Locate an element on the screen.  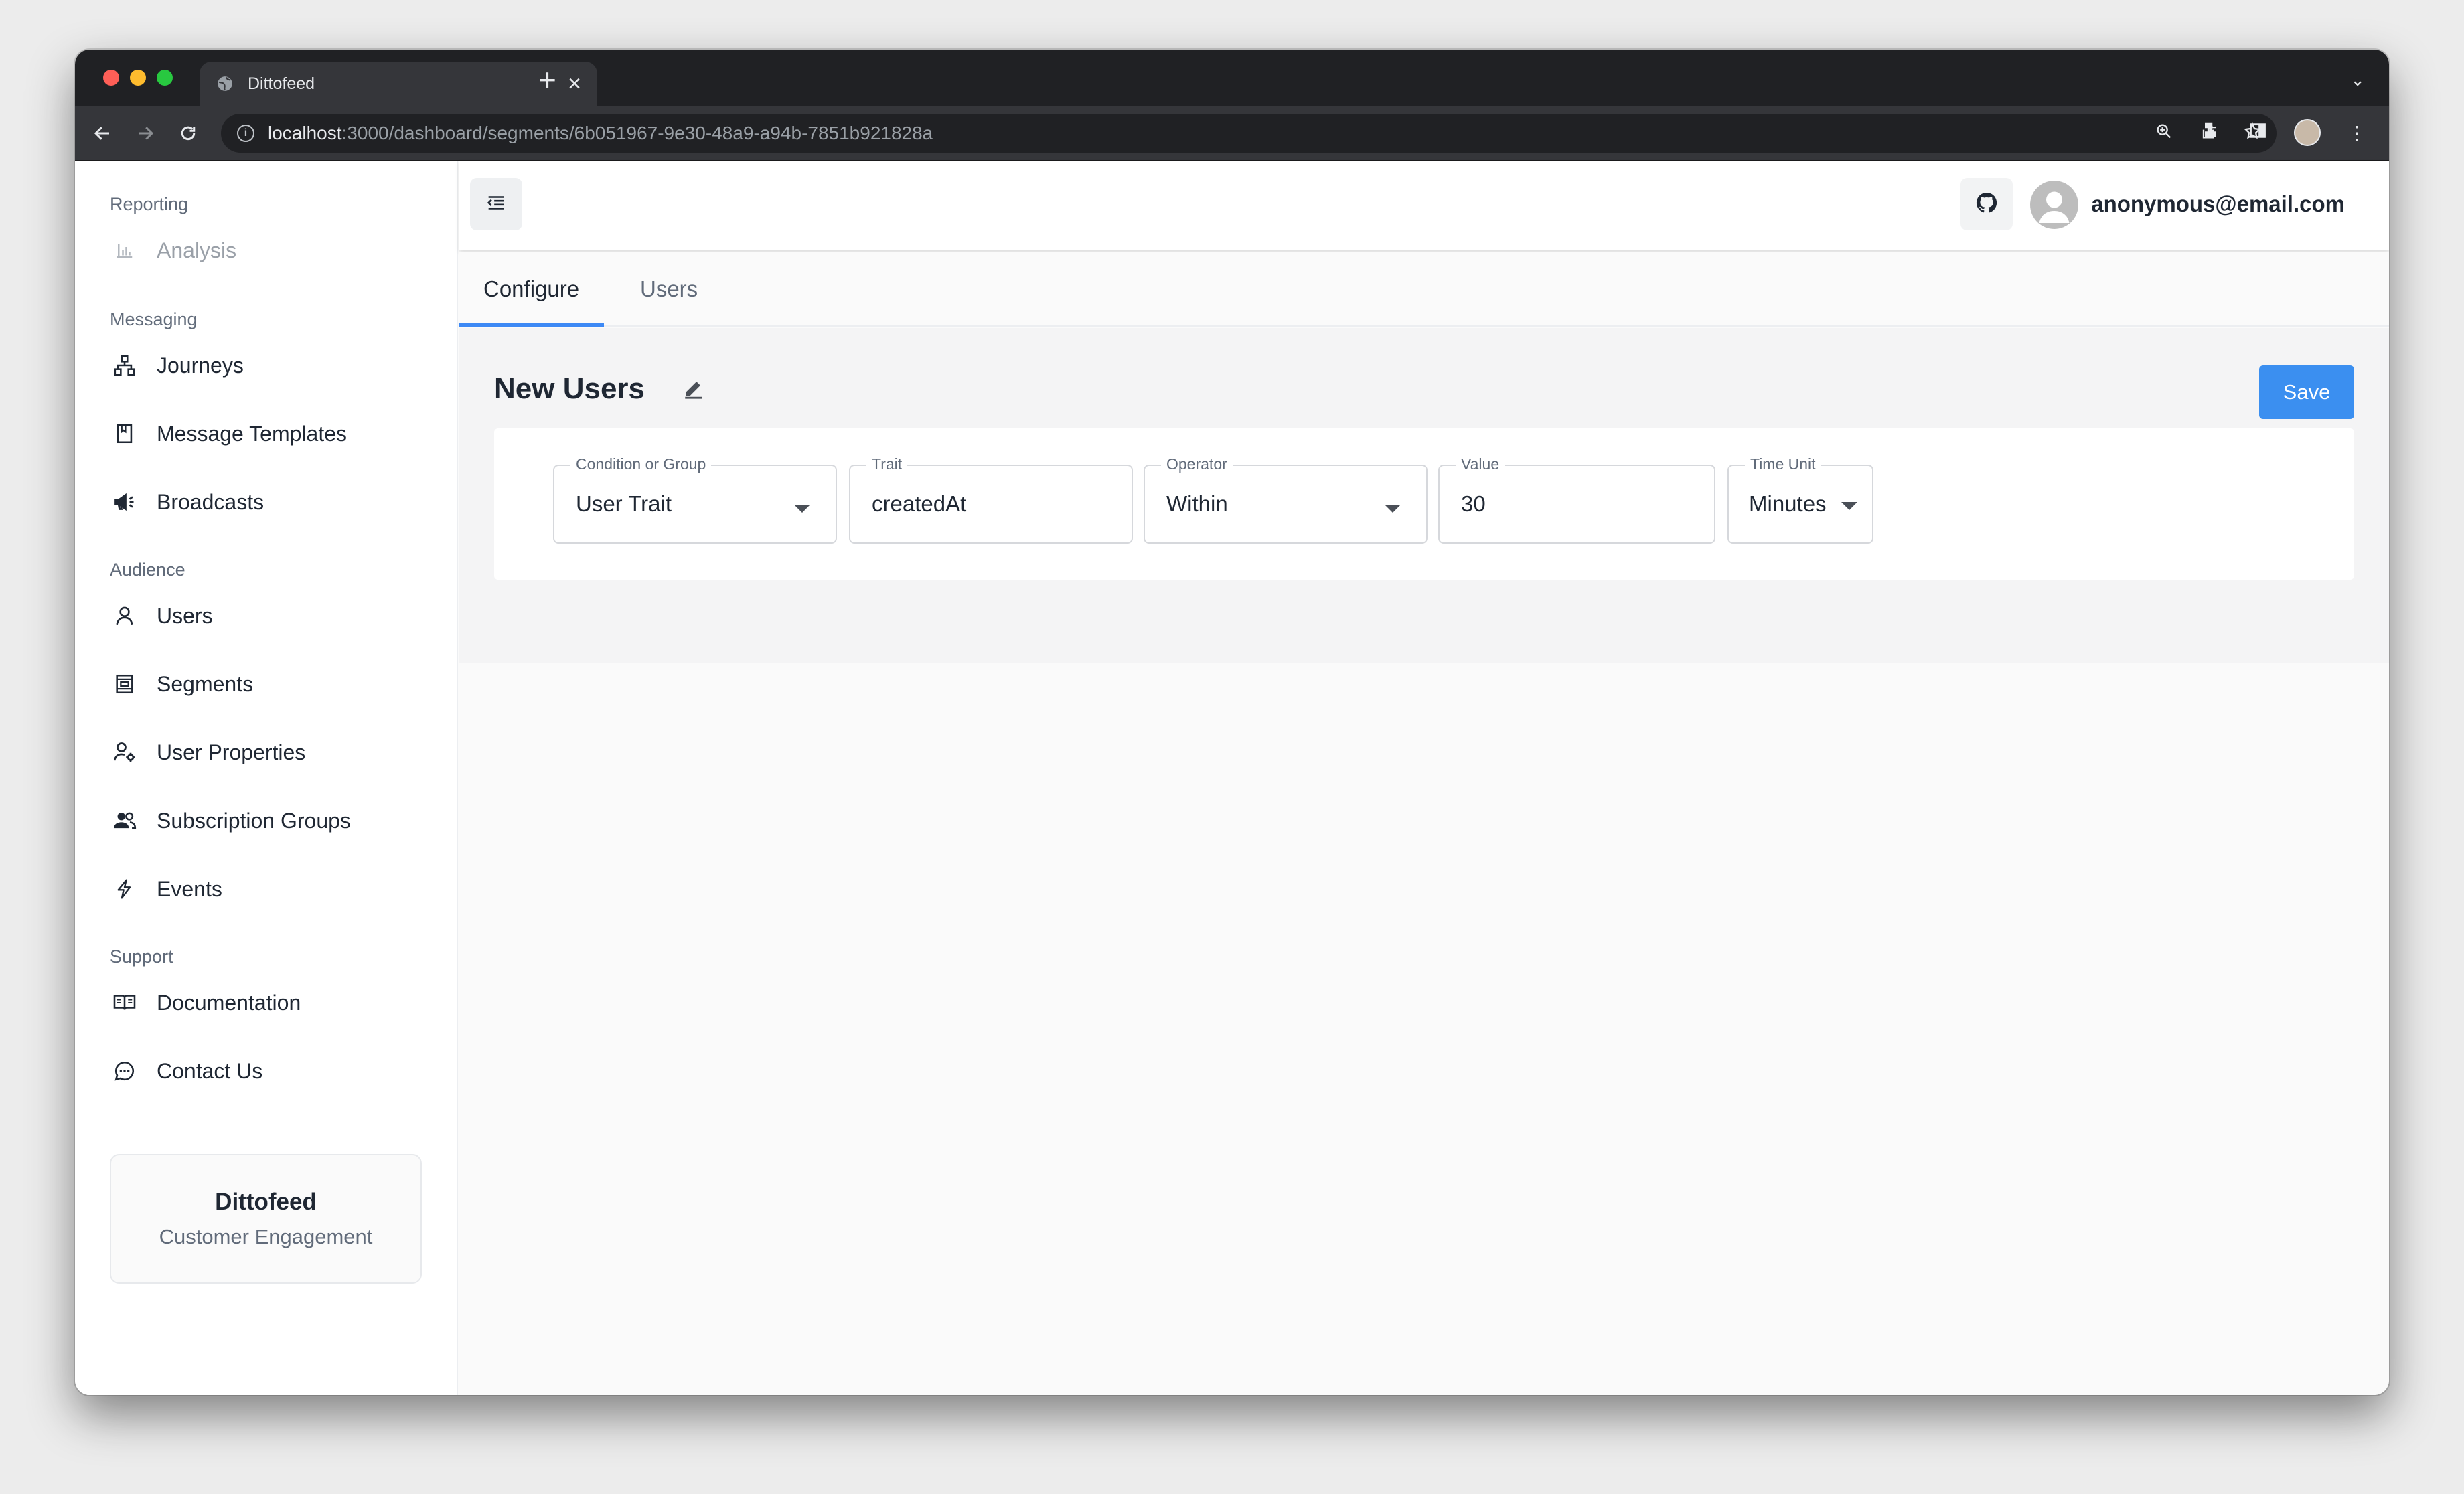
section-label-audience: Audience is located at coordinates (147, 570).